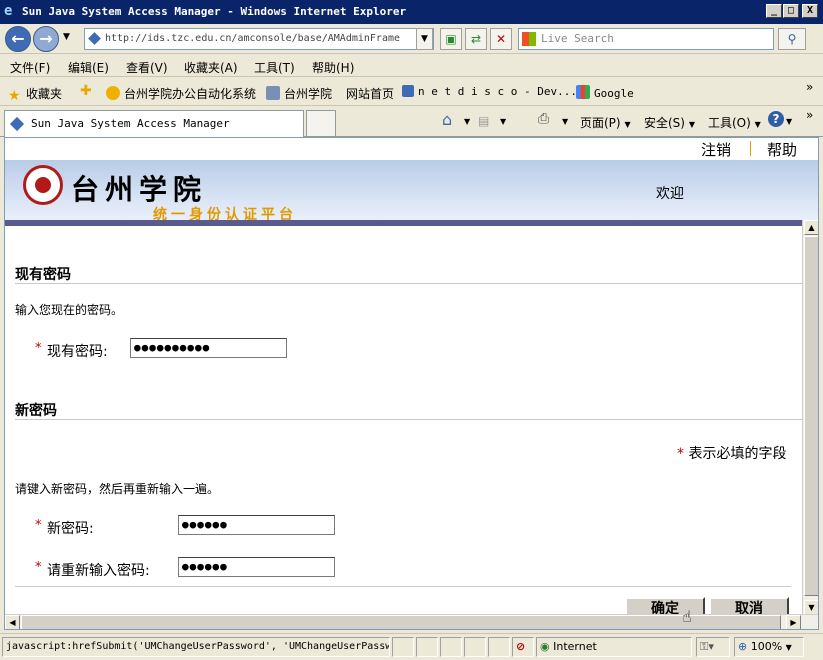 The image size is (823, 660). What do you see at coordinates (88, 67) in the screenshot?
I see `menu-edit: 编辑(E)` at bounding box center [88, 67].